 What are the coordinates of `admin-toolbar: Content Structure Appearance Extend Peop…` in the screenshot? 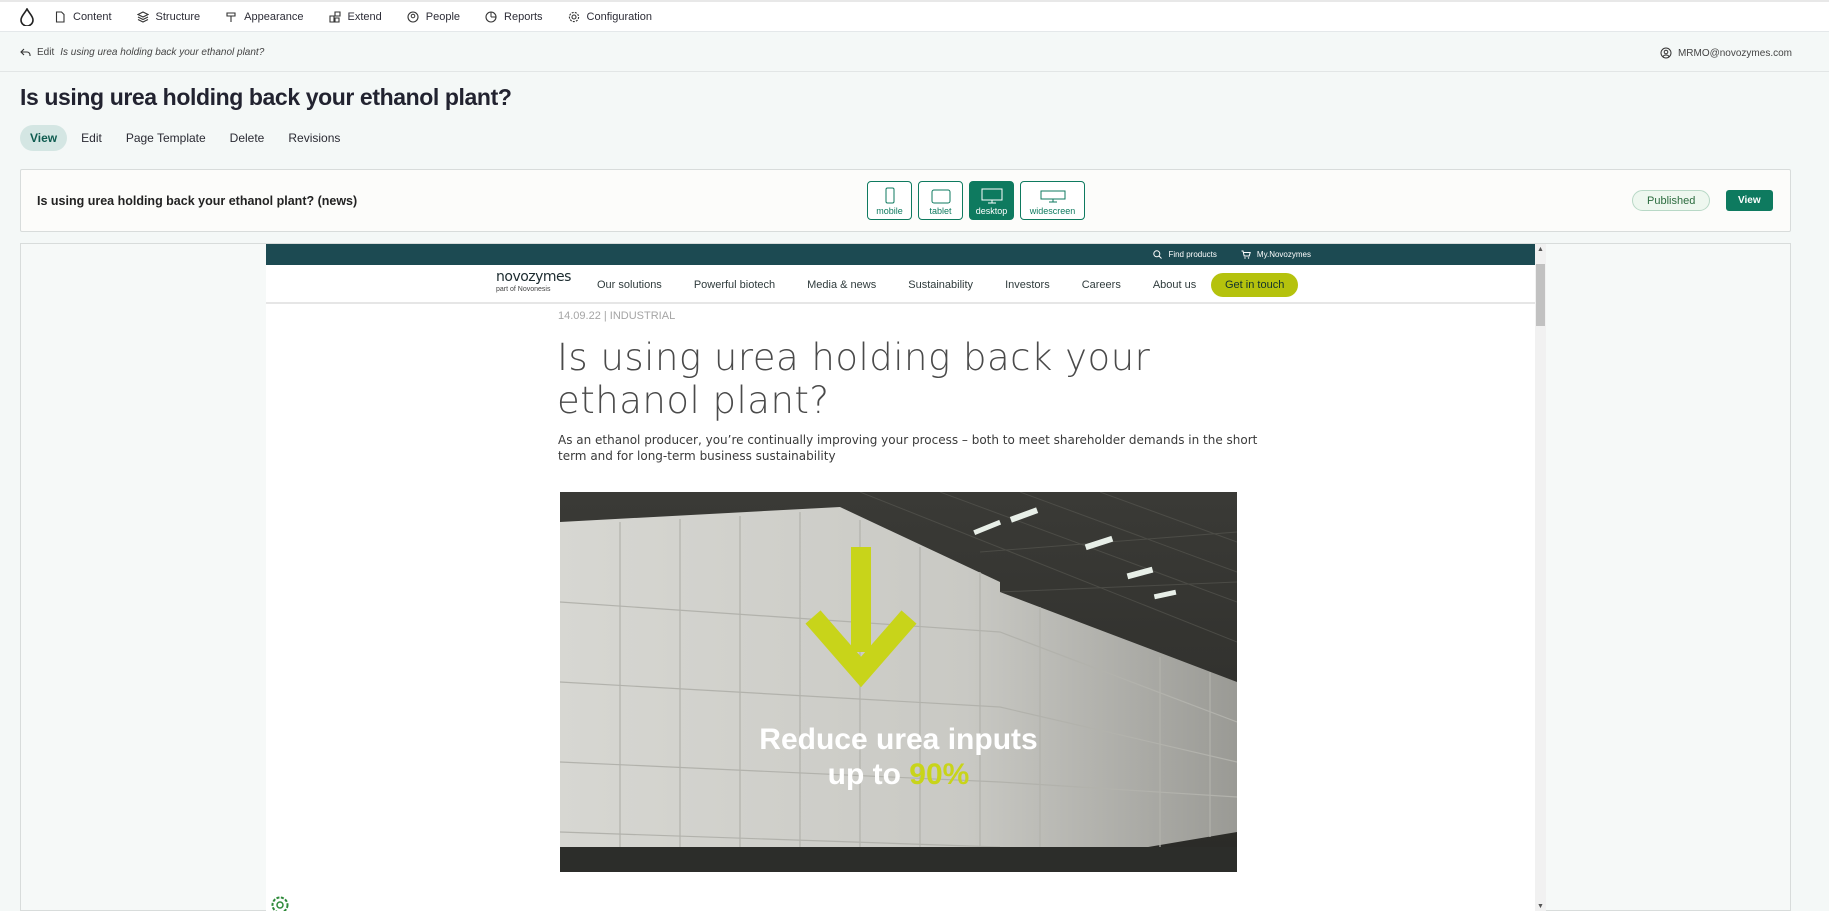 It's located at (914, 16).